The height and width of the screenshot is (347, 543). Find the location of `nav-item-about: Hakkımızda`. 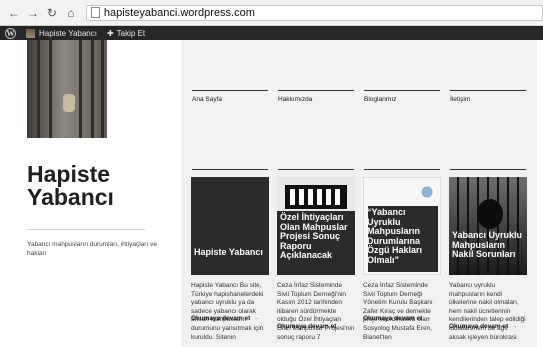

nav-item-about: Hakkımızda is located at coordinates (316, 96).